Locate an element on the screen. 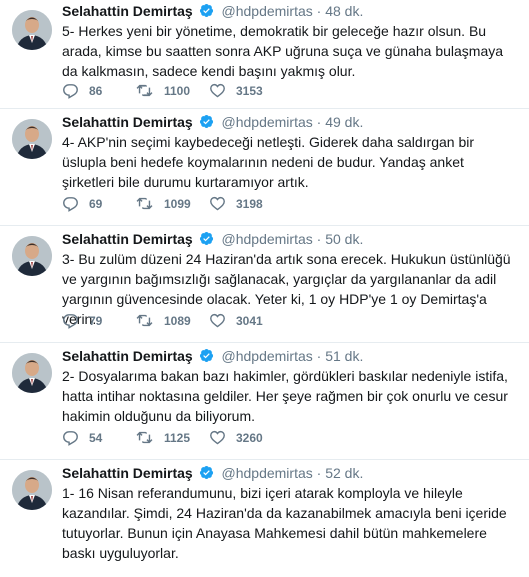  retweet-button: 1099 is located at coordinates (172, 203).